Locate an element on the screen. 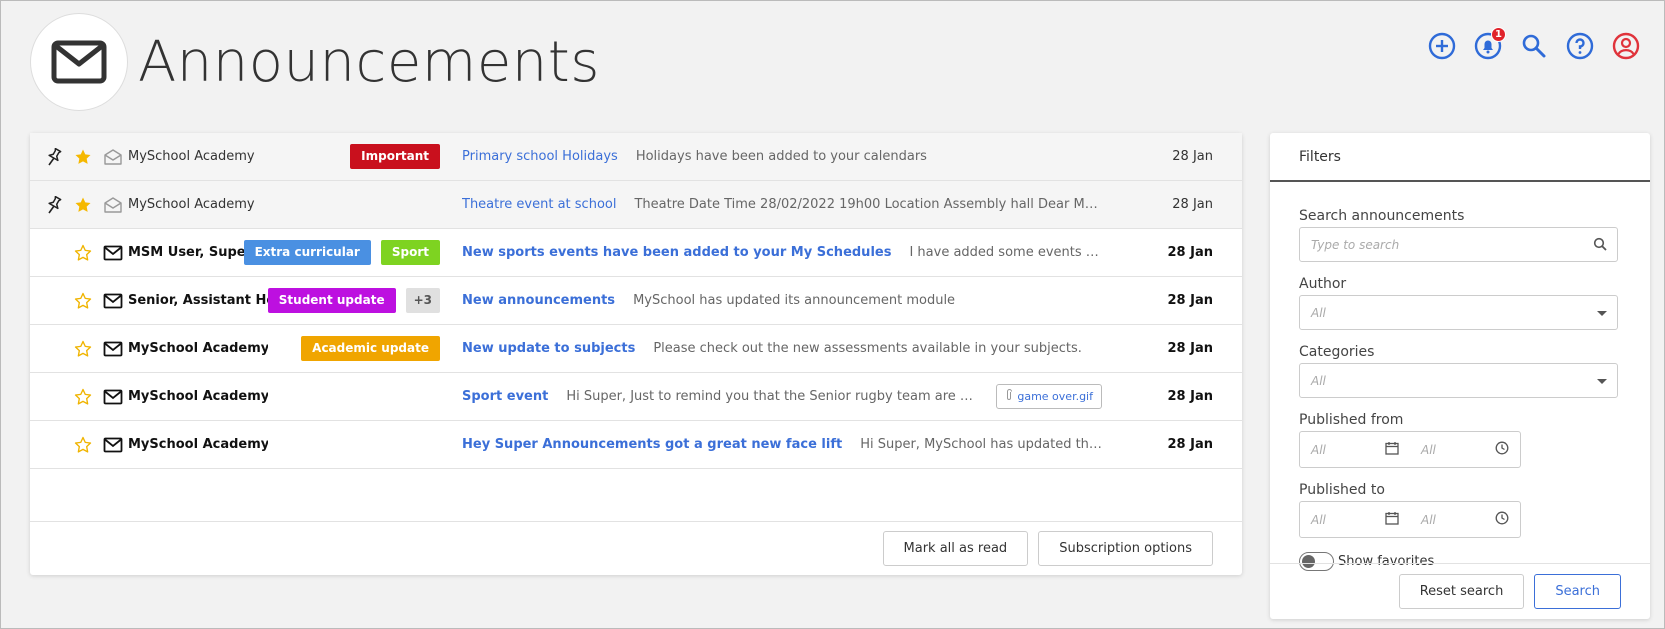  bell-icon: 1 is located at coordinates (1490, 43).